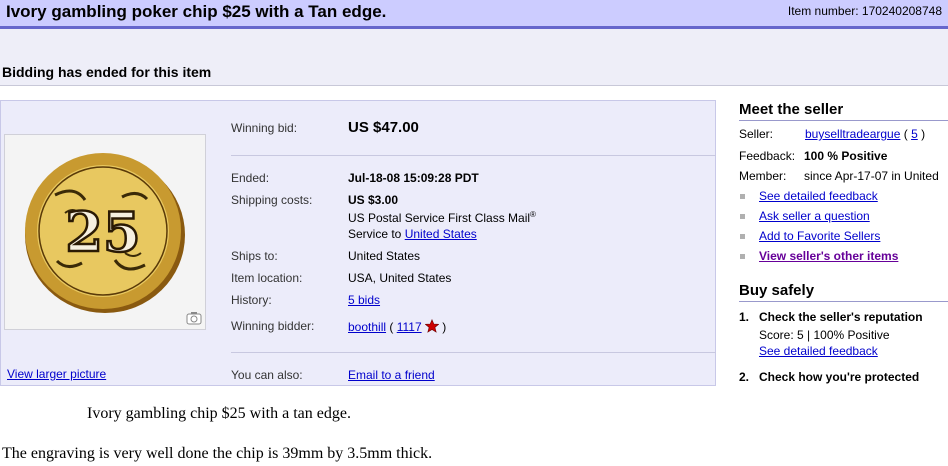  I want to click on item-photo: 25, so click(105, 232).